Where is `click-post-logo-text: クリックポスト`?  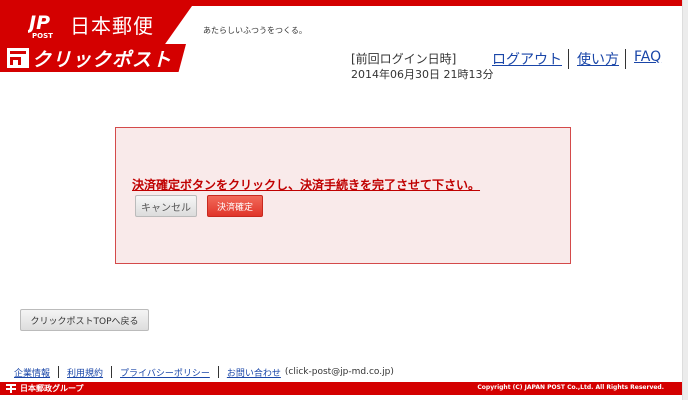 click-post-logo-text: クリックポスト is located at coordinates (102, 60).